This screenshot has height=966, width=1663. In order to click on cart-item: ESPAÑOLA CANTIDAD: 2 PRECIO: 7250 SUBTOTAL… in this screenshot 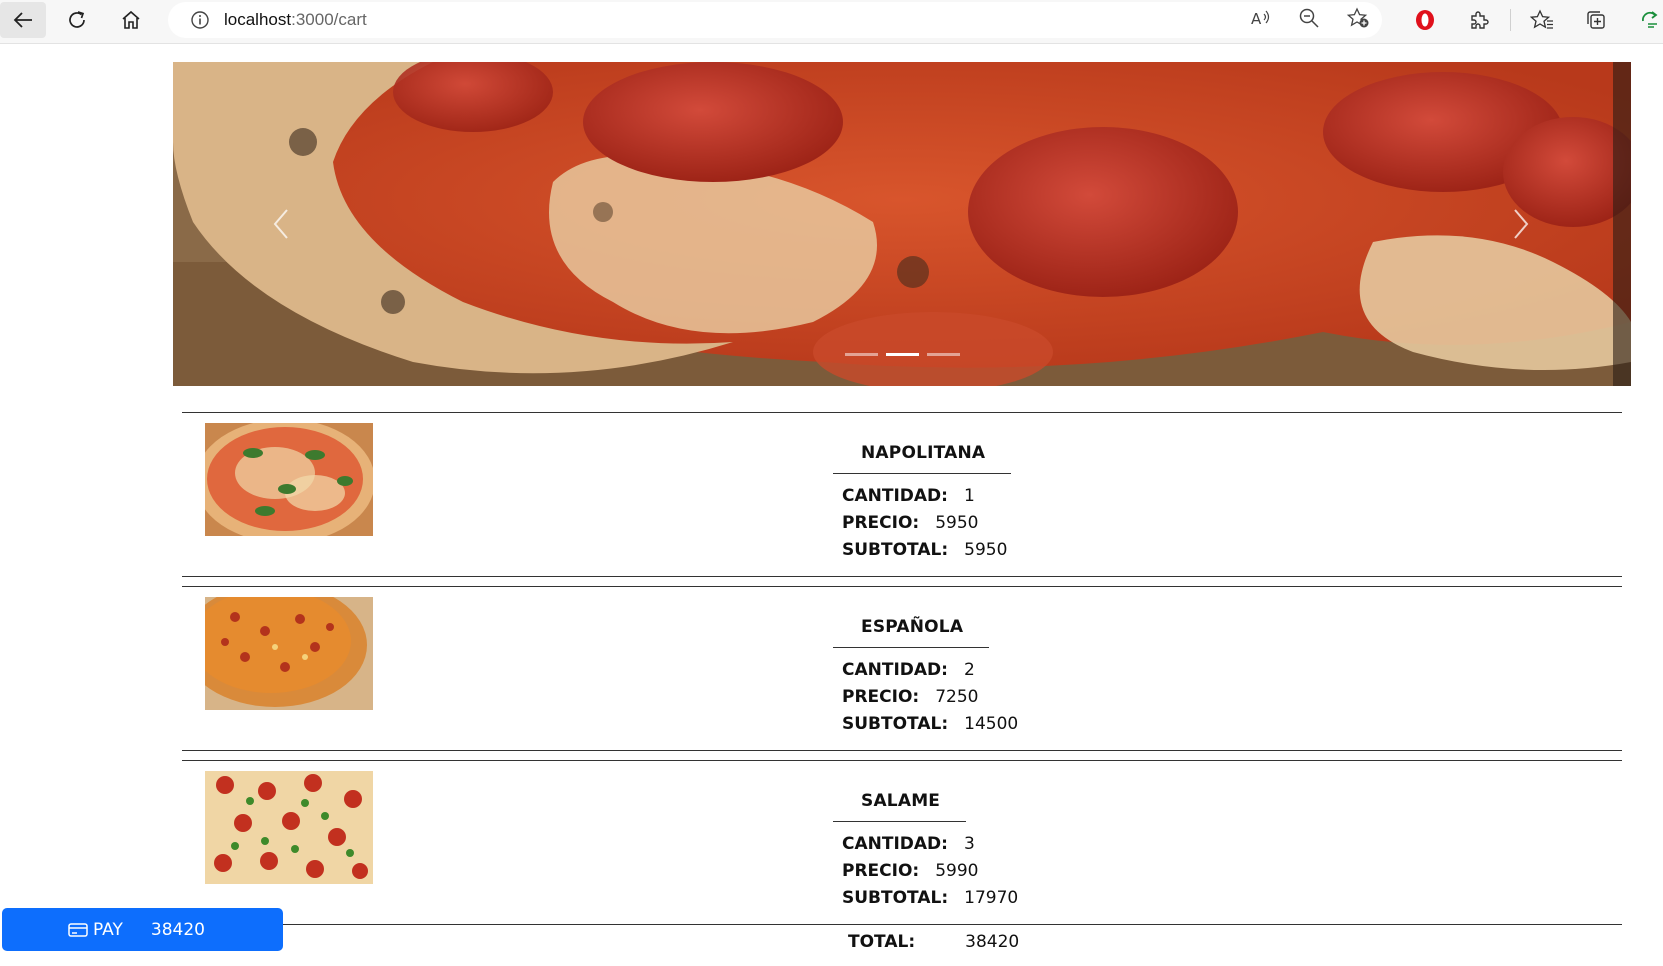, I will do `click(902, 668)`.